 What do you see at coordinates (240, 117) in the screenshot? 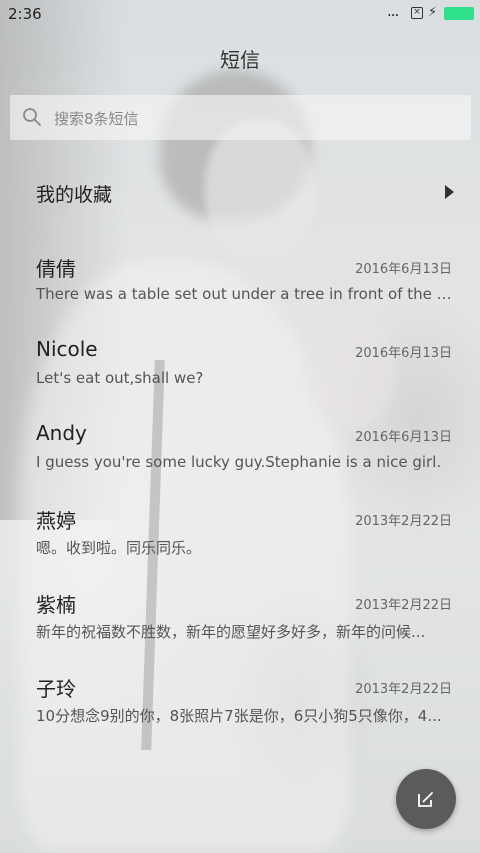
I see `search-bar: 搜索8条短信` at bounding box center [240, 117].